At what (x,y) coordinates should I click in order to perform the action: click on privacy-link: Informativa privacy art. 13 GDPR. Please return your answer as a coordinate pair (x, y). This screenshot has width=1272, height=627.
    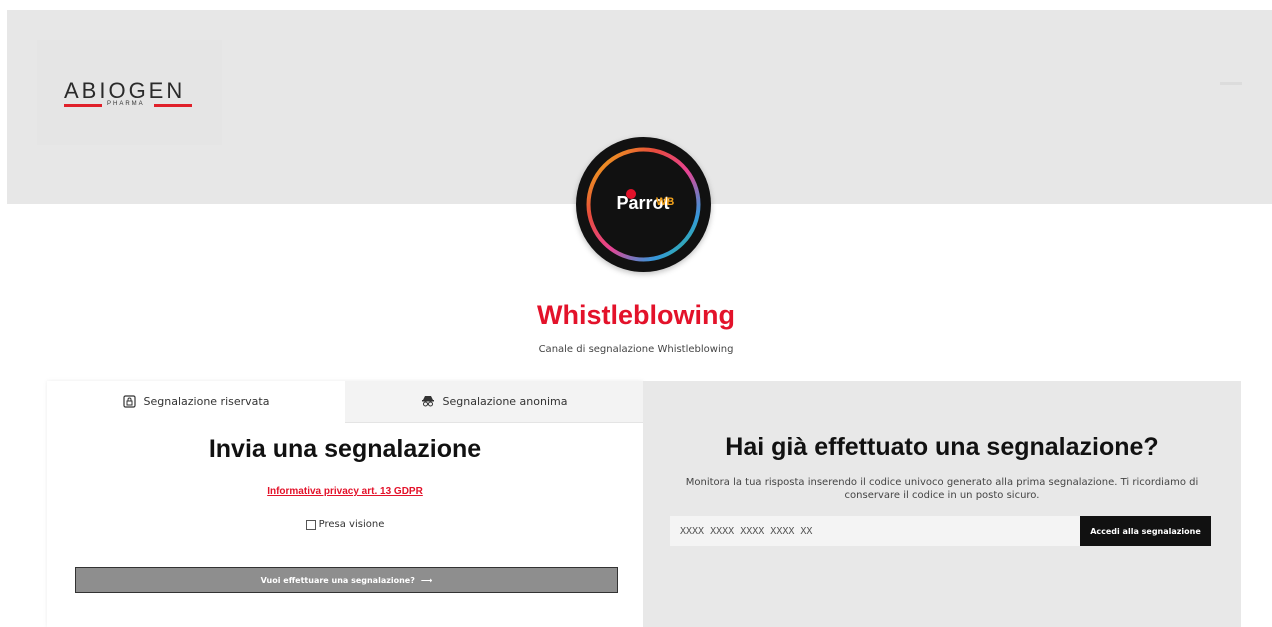
    Looking at the image, I should click on (345, 491).